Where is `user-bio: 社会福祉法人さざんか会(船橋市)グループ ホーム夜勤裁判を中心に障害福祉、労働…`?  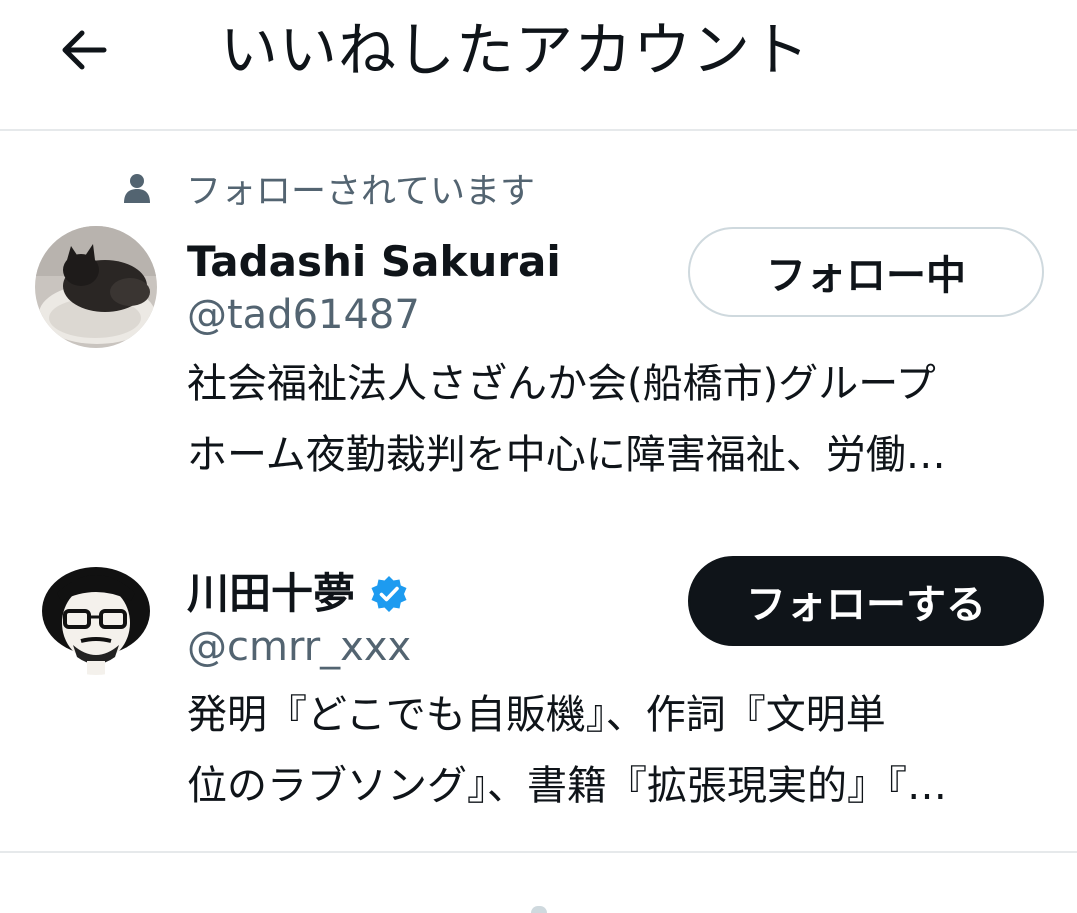 user-bio: 社会福祉法人さざんか会(船橋市)グループ ホーム夜勤裁判を中心に障害福祉、労働… is located at coordinates (612, 420).